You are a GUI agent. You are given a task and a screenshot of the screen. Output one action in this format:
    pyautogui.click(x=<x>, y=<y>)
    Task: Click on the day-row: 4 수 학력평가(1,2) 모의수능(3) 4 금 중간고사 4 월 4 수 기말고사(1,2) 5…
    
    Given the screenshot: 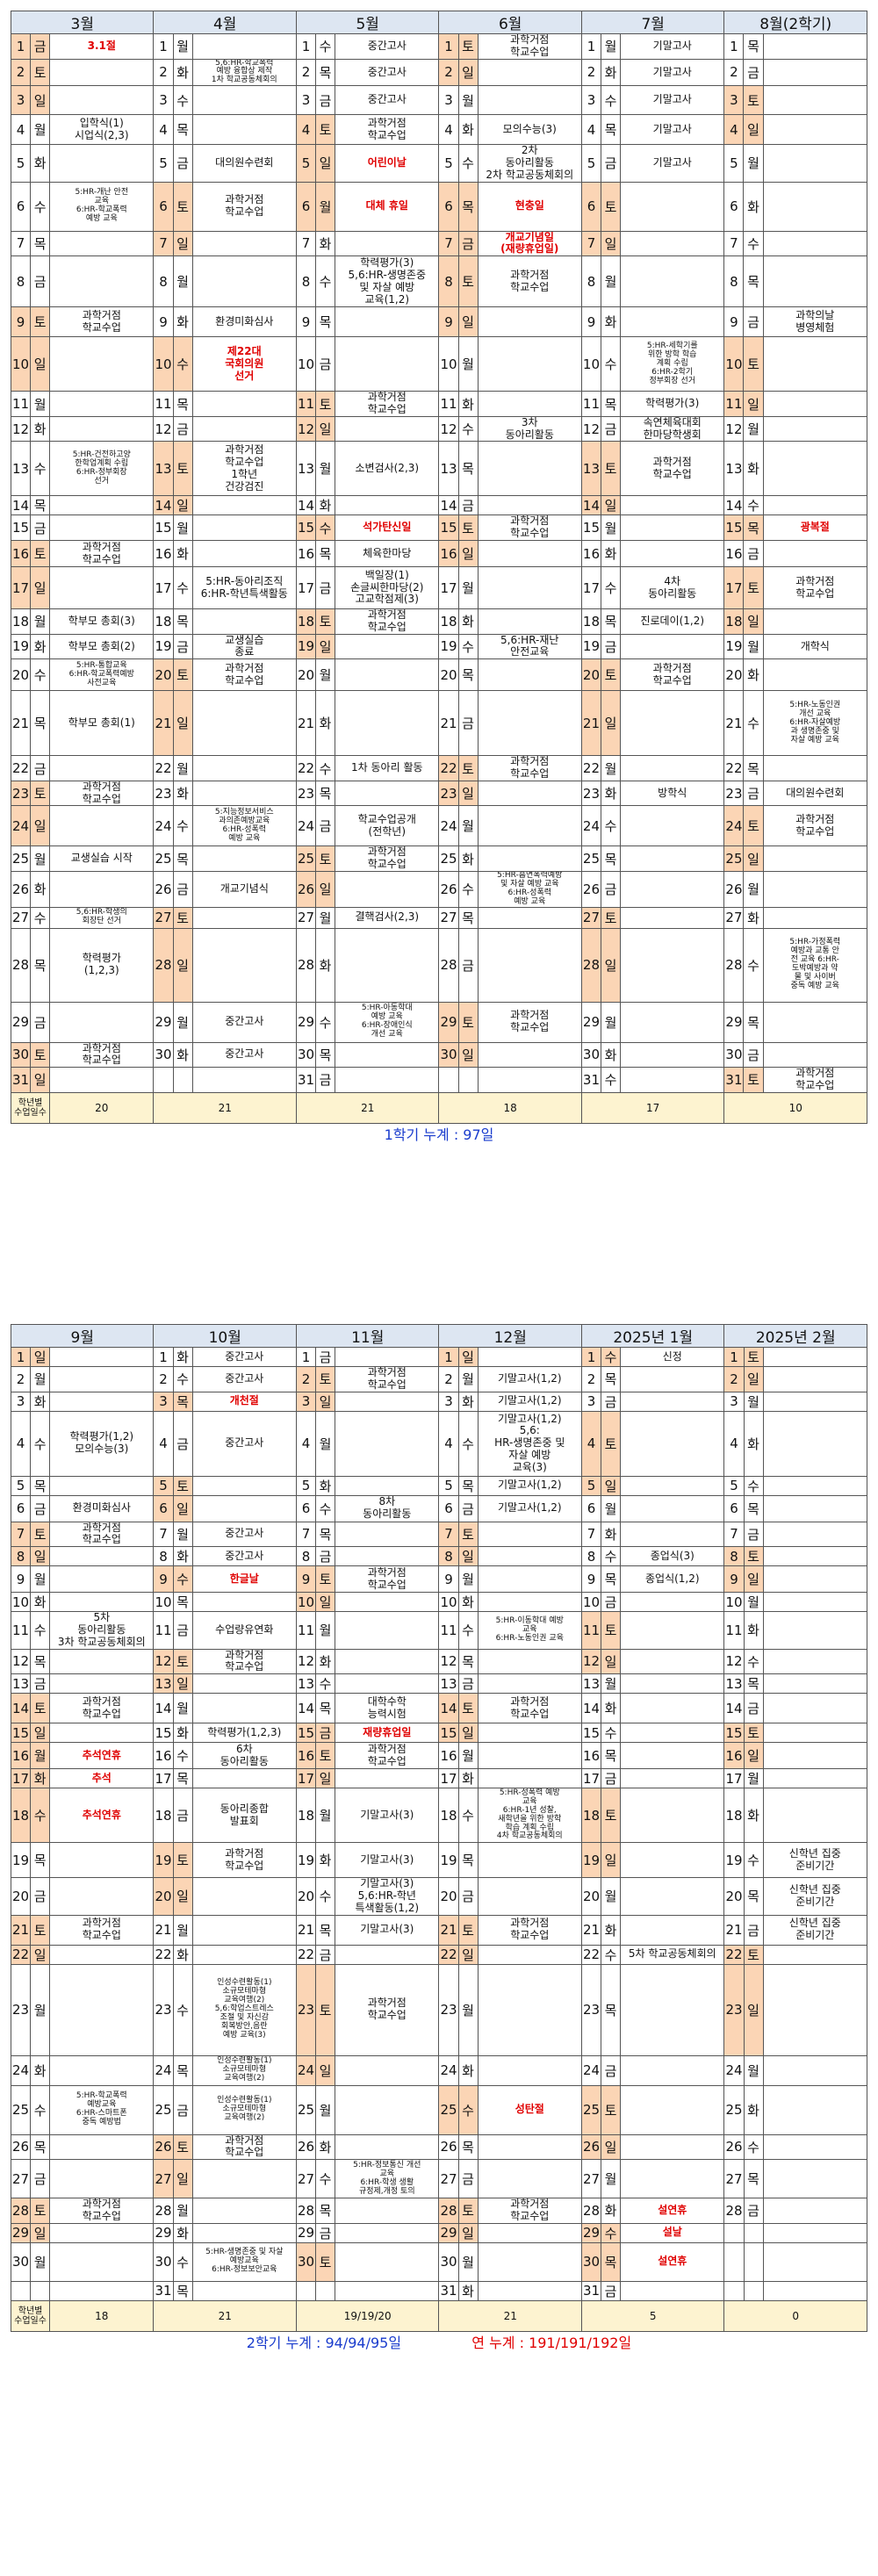 What is the action you would take?
    pyautogui.click(x=439, y=1443)
    